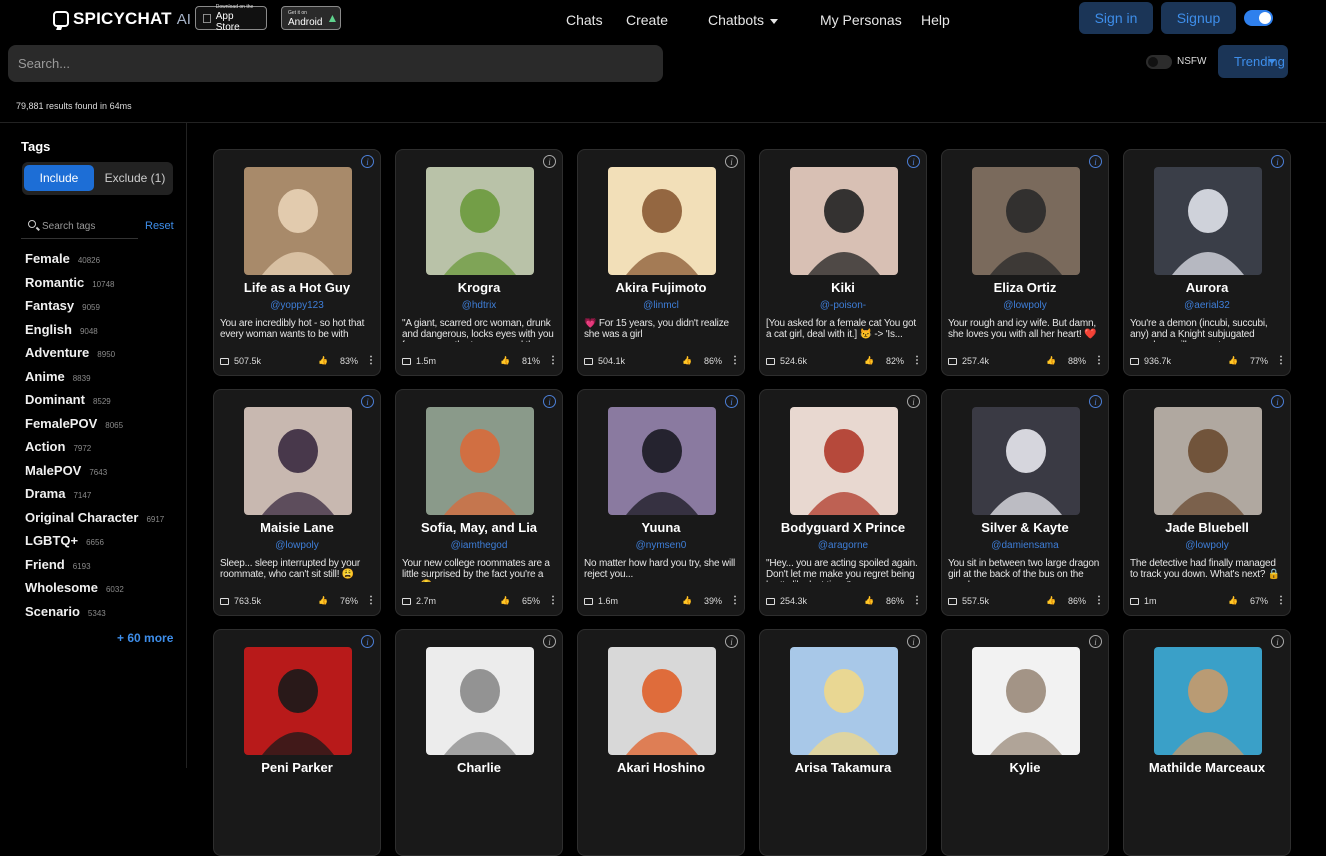 This screenshot has width=1326, height=856. I want to click on character-card: i Akari Hoshino, so click(661, 742).